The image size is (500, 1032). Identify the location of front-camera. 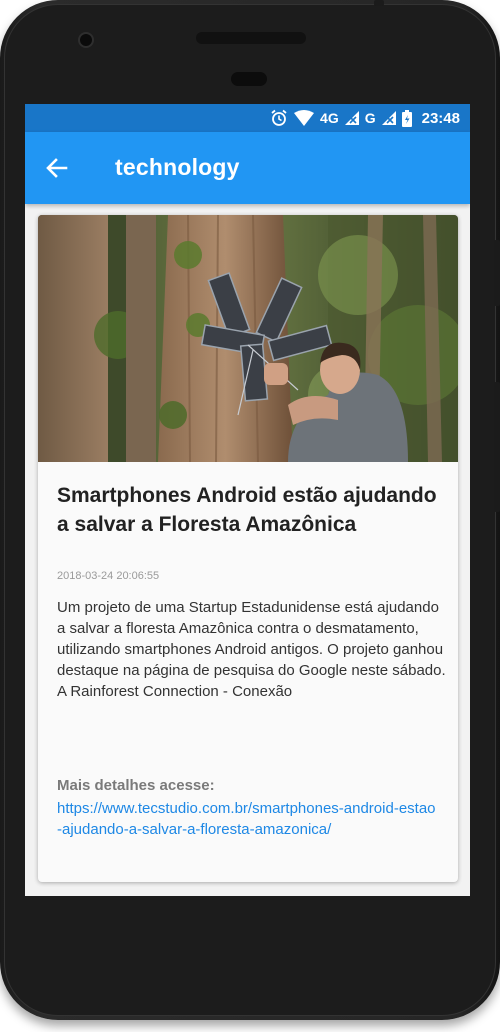
(86, 40).